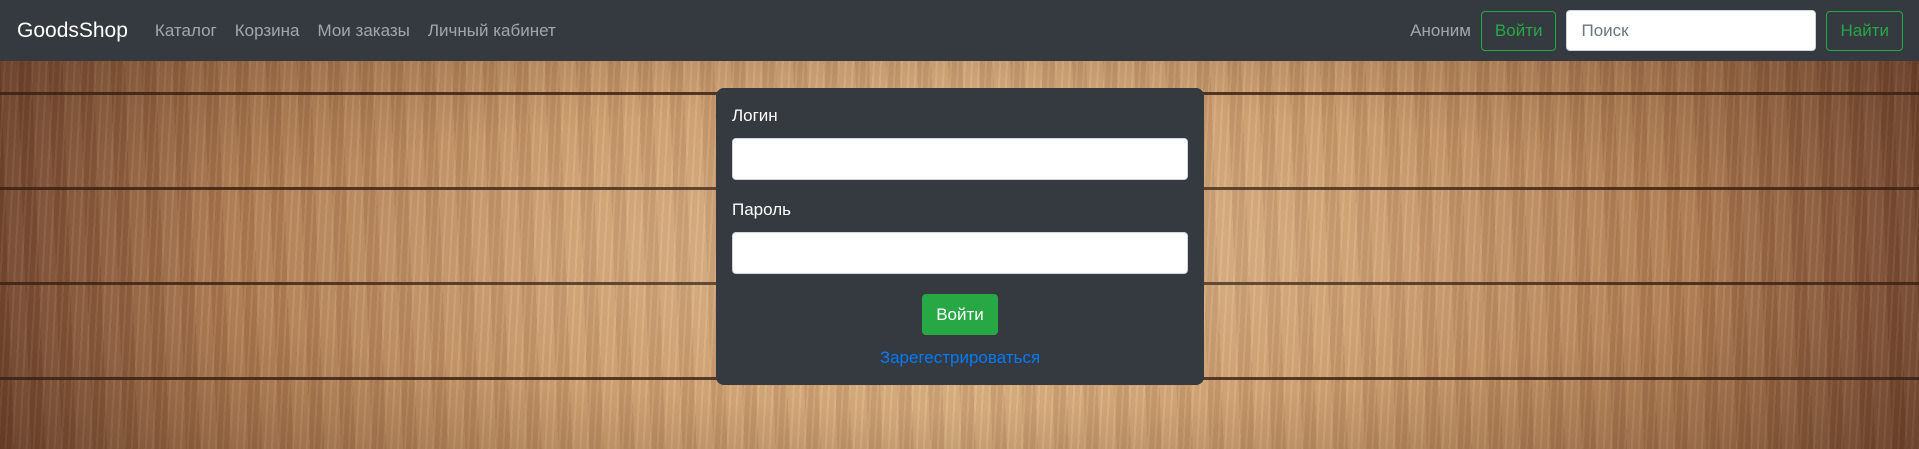 The width and height of the screenshot is (1919, 449). I want to click on search-input, so click(1691, 30).